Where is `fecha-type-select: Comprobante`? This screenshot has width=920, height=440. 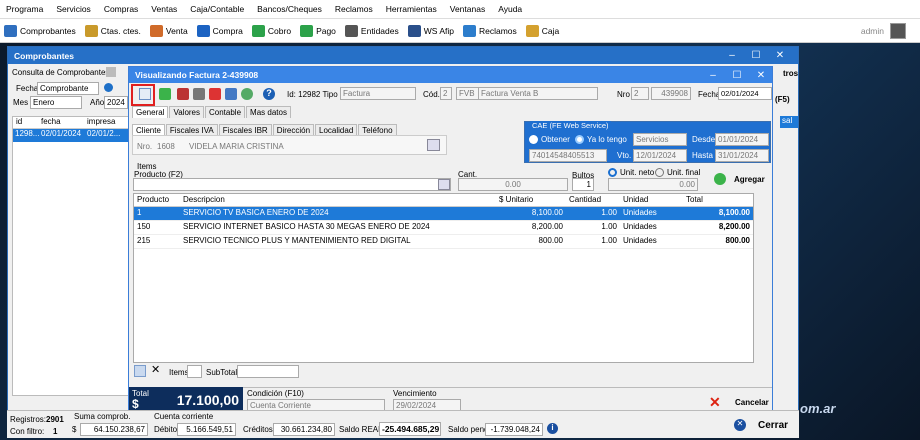 fecha-type-select: Comprobante is located at coordinates (68, 88).